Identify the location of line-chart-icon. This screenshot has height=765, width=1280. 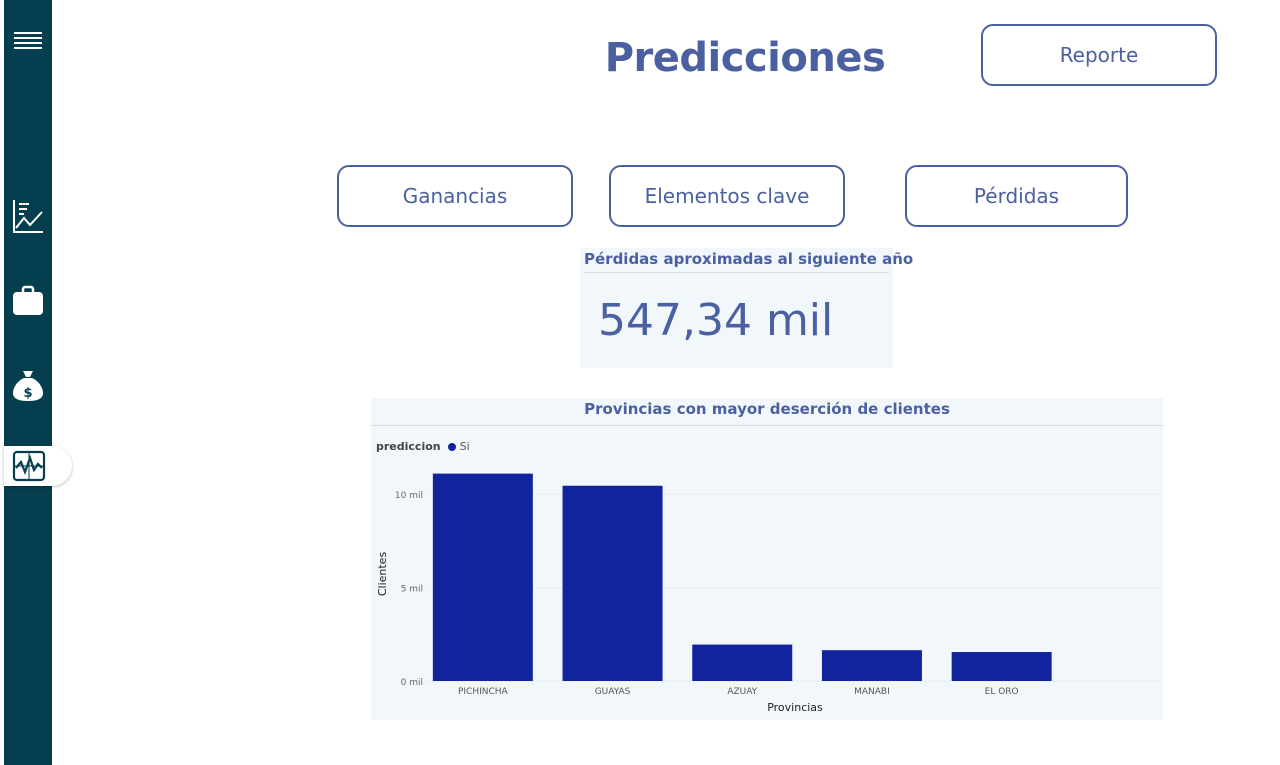
(28, 216).